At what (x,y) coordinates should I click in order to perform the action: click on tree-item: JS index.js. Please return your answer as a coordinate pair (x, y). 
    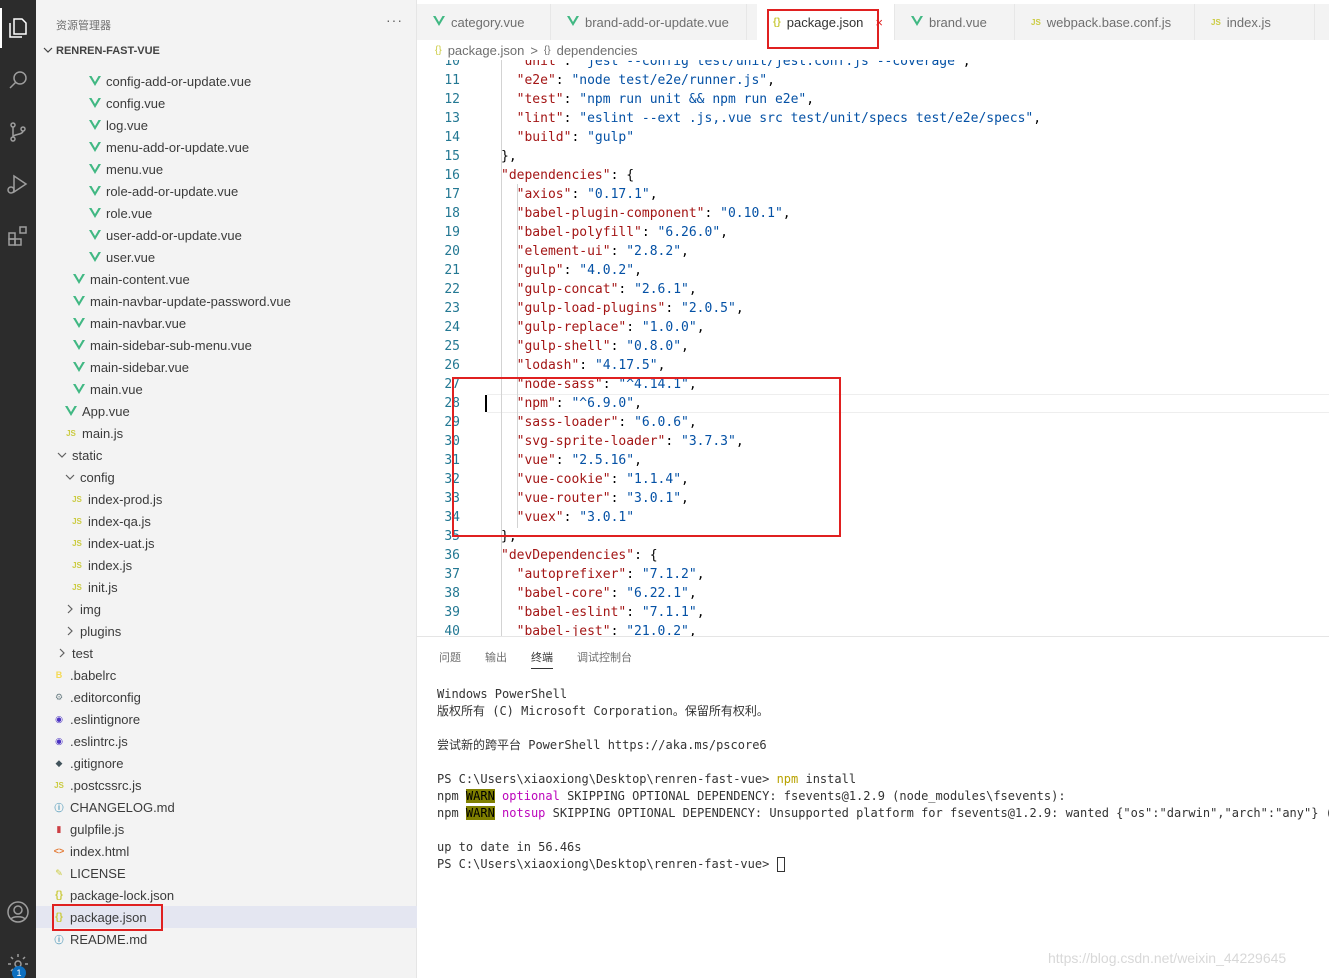
    Looking at the image, I should click on (226, 565).